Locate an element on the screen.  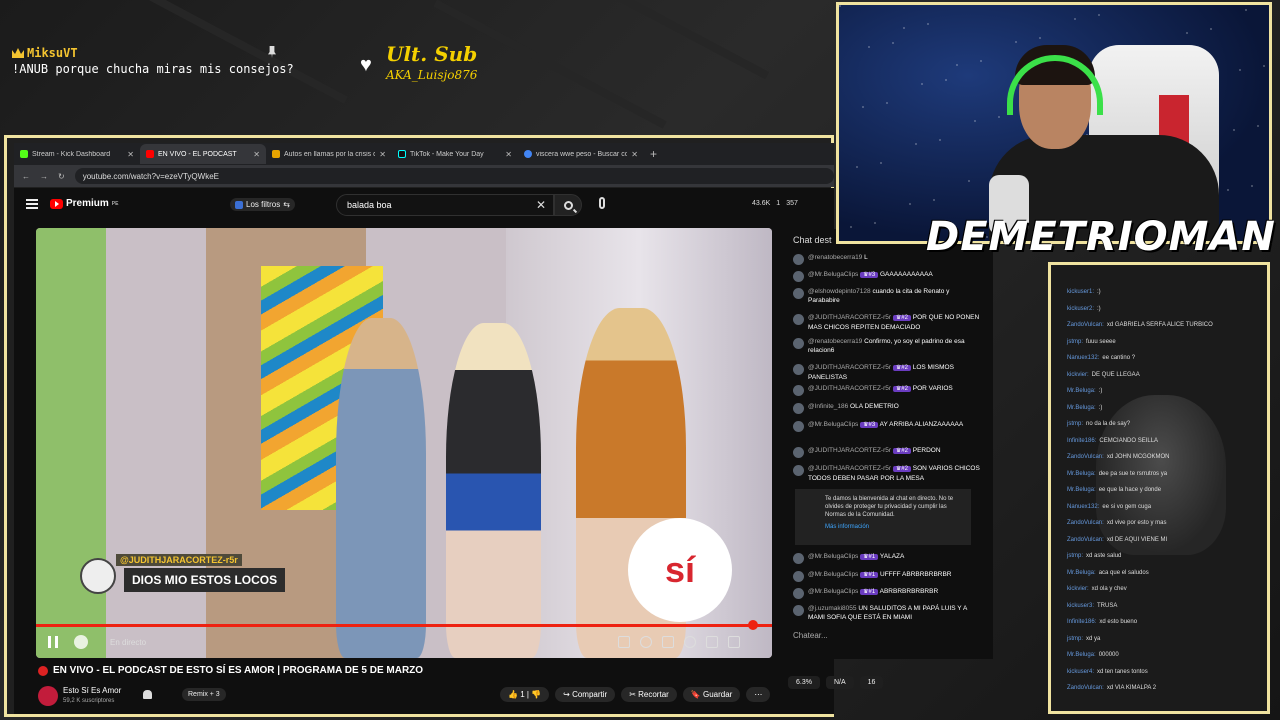
progress-bar is located at coordinates (404, 625).